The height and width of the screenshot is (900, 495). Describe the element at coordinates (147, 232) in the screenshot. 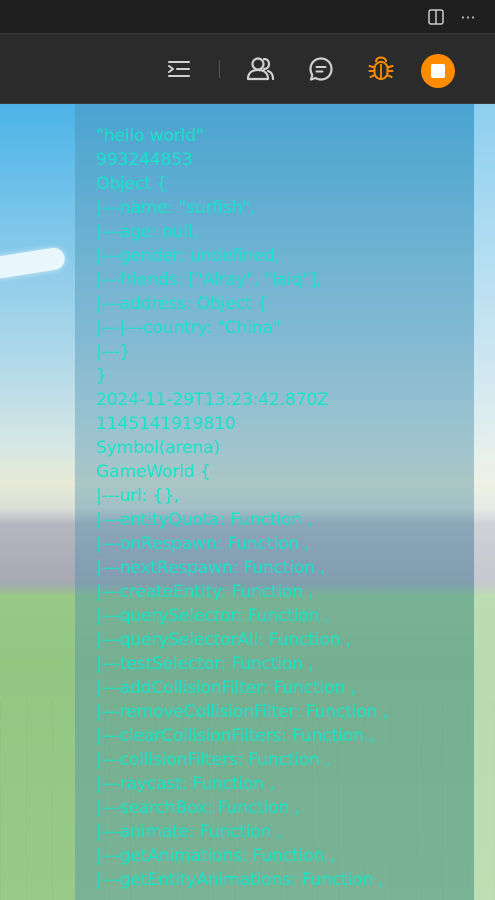

I see `console-line: |---age: null,` at that location.